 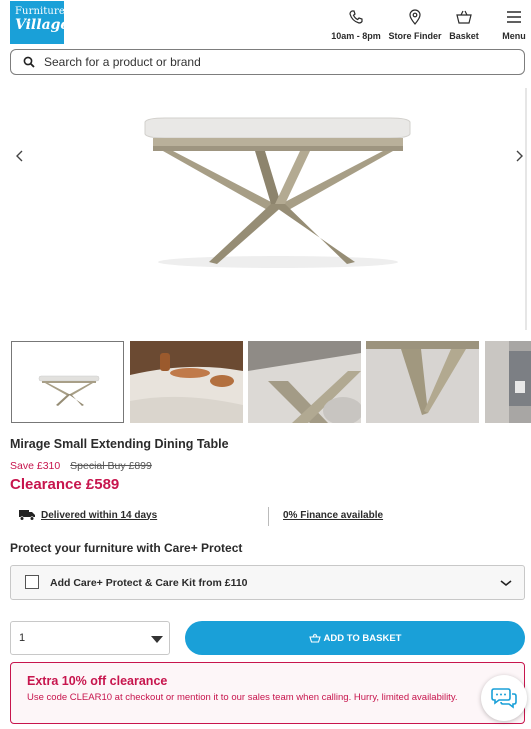 I want to click on clearance-price: Clearance £589, so click(x=65, y=484).